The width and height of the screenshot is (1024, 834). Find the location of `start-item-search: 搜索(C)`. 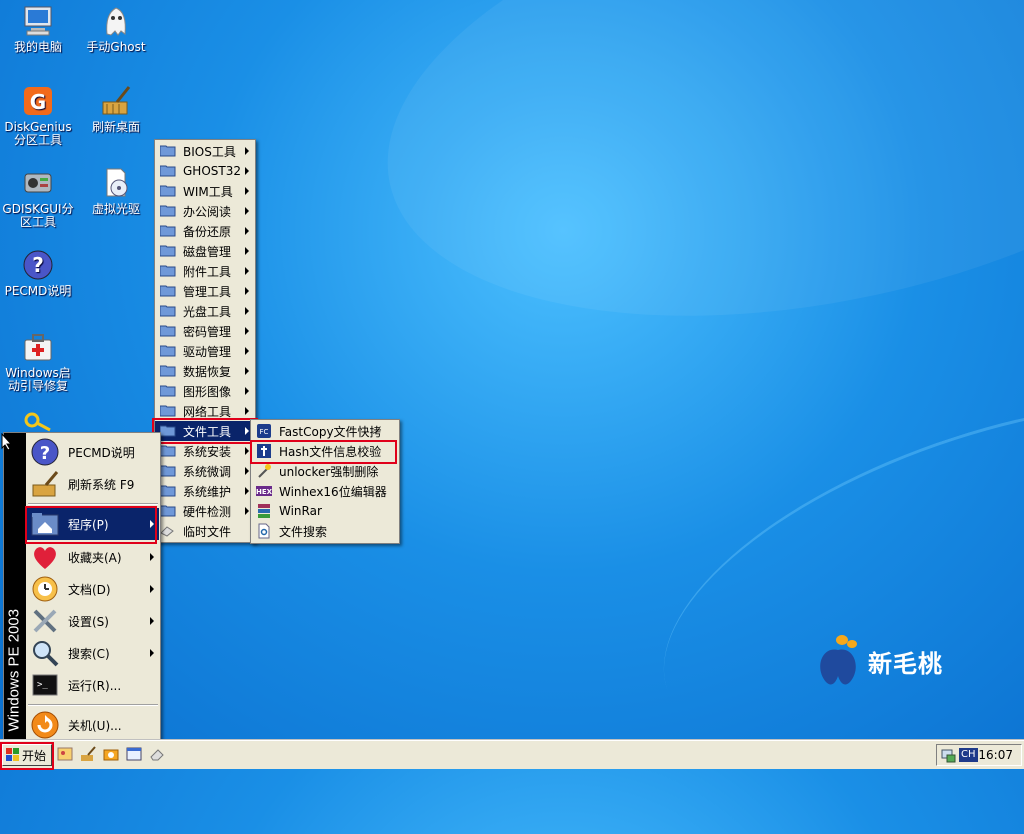

start-item-search: 搜索(C) is located at coordinates (92, 653).